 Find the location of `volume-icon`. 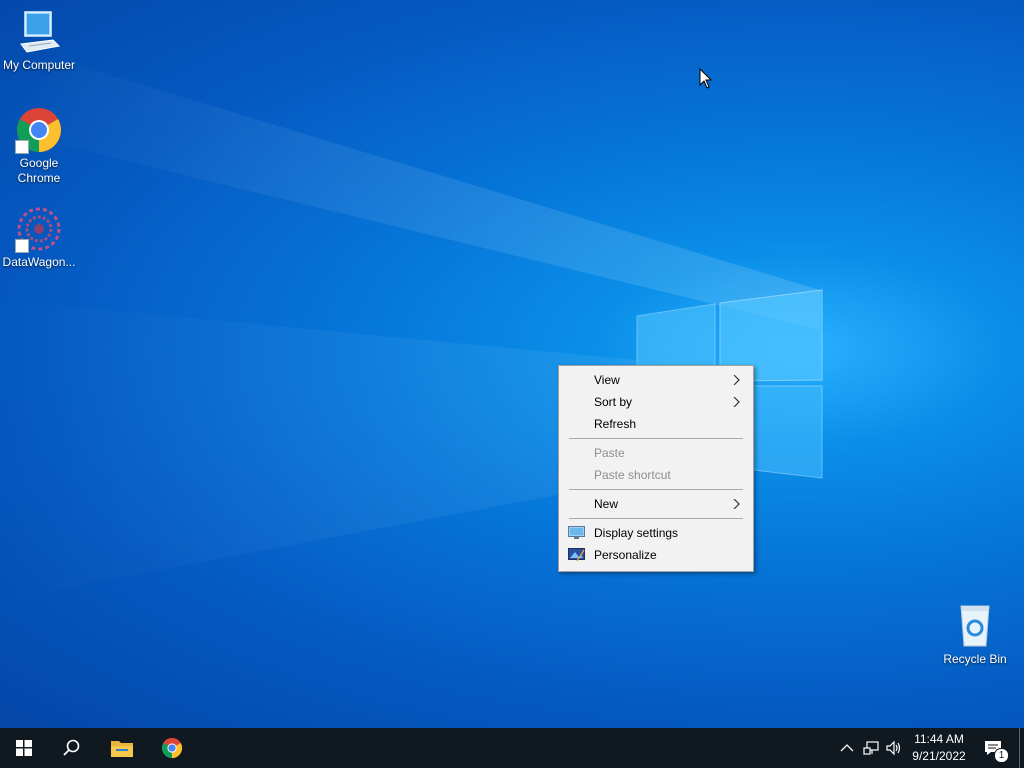

volume-icon is located at coordinates (894, 748).